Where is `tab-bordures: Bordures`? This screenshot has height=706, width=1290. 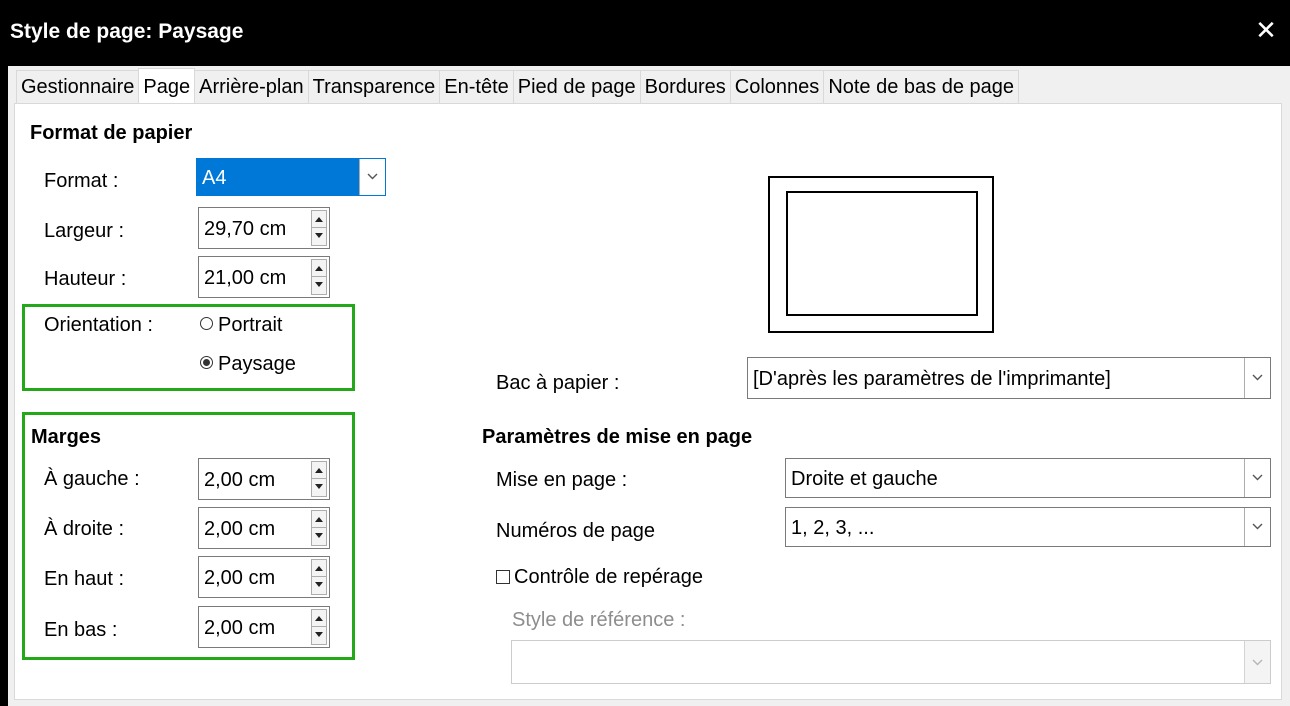 tab-bordures: Bordures is located at coordinates (685, 87).